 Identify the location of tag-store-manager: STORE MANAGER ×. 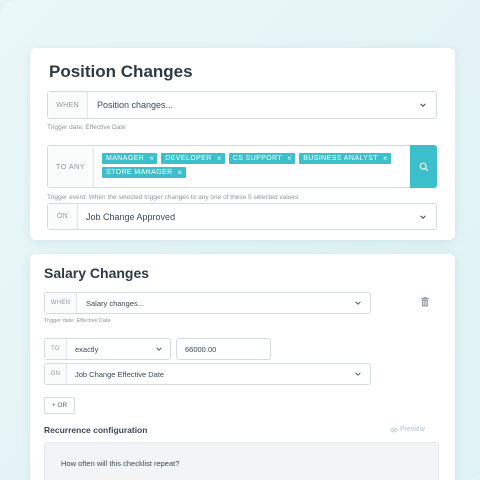
(144, 172).